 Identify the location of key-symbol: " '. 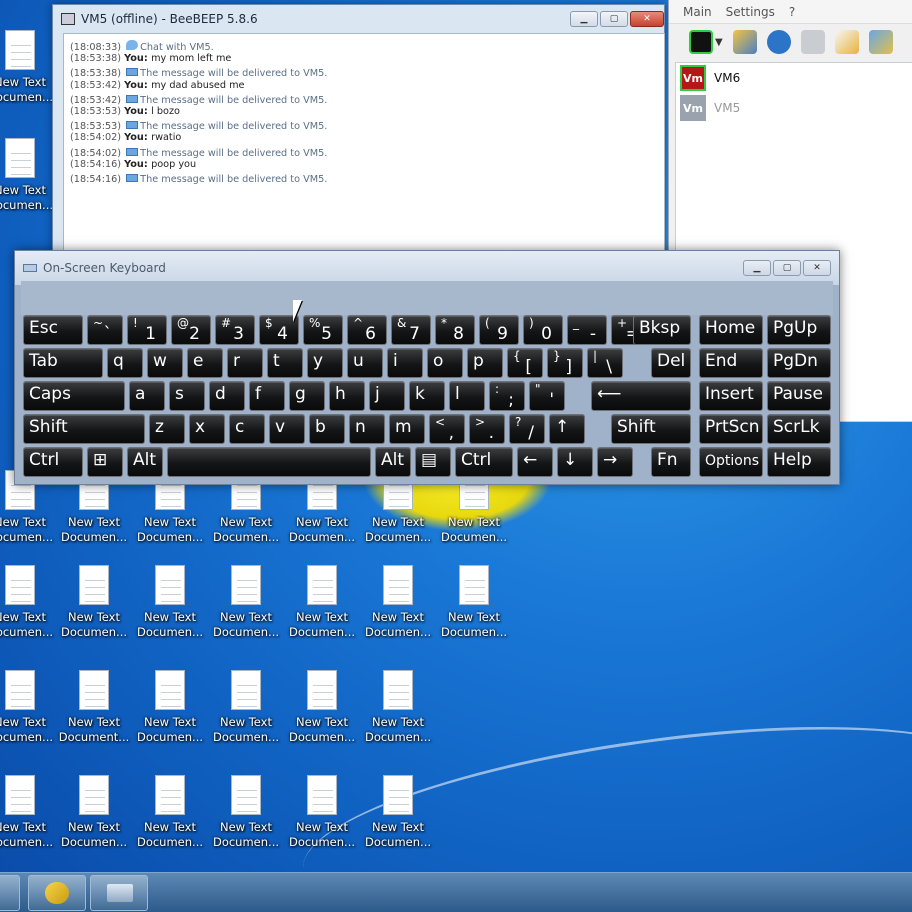
(547, 396).